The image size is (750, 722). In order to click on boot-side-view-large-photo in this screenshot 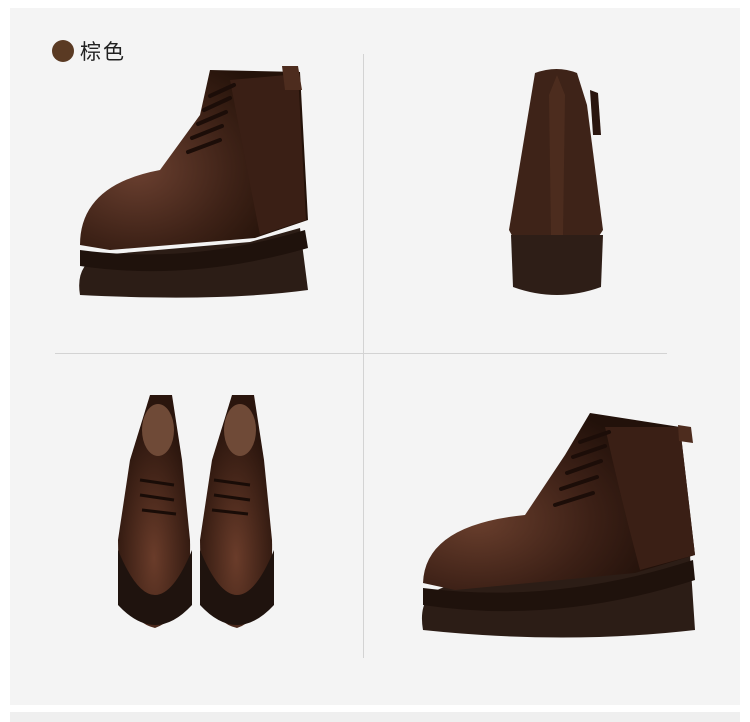, I will do `click(560, 525)`.